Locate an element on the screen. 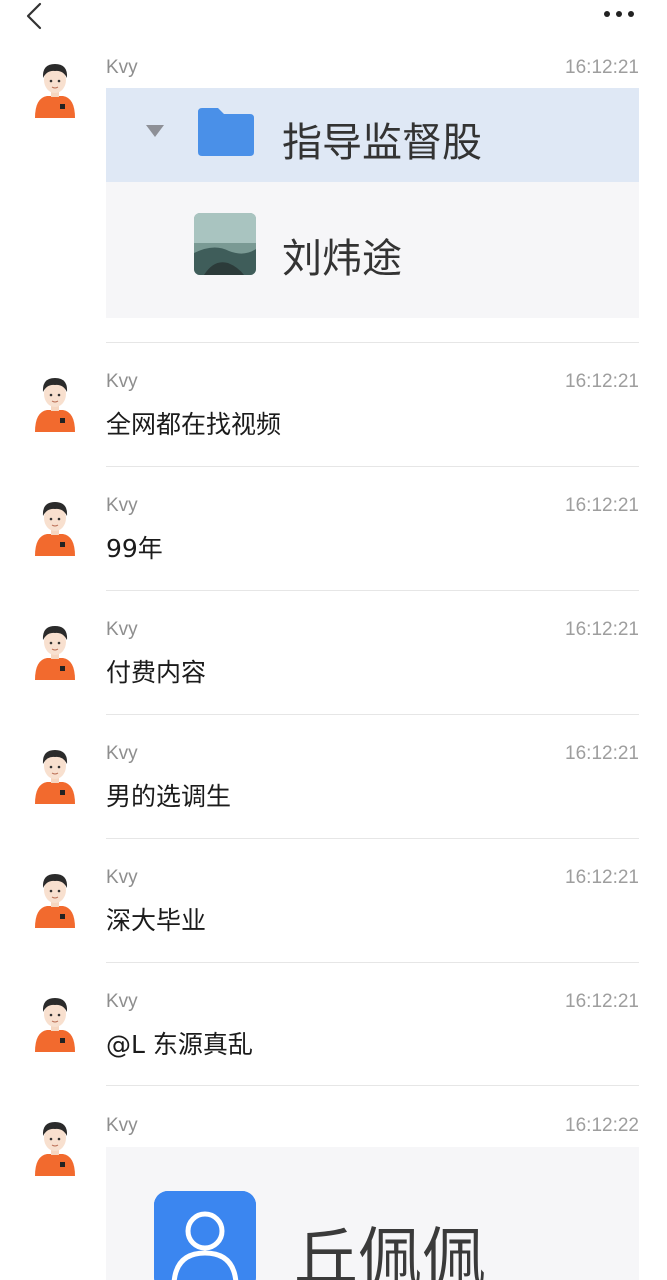 Image resolution: width=667 pixels, height=1280 pixels. image-message: 丘佩佩 is located at coordinates (372, 1213).